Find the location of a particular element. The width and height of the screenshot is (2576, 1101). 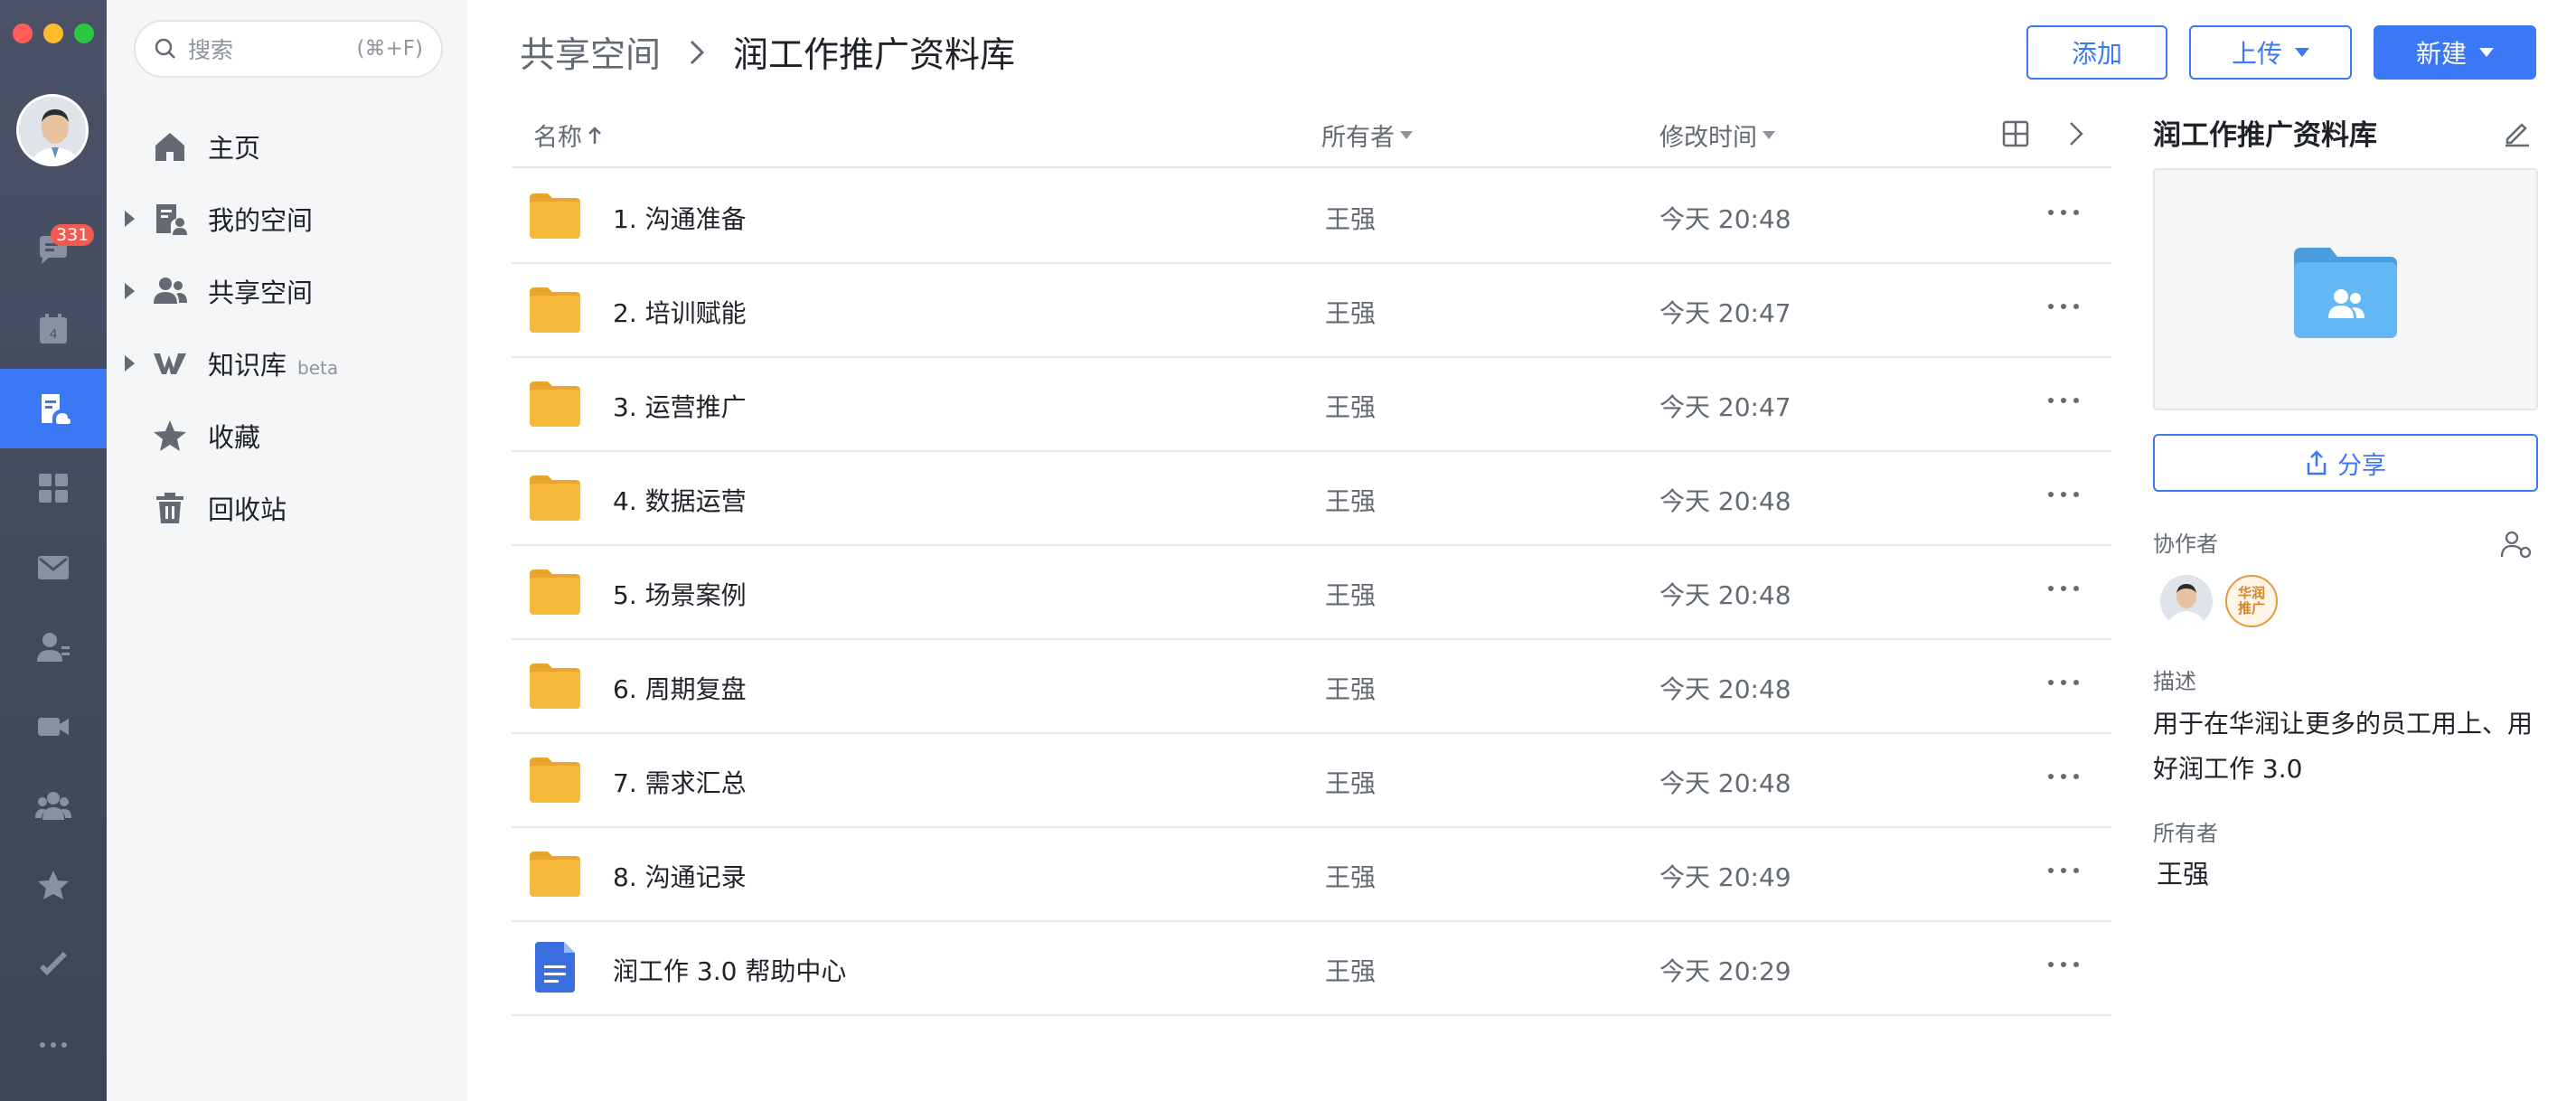

close-window-button is located at coordinates (23, 33).